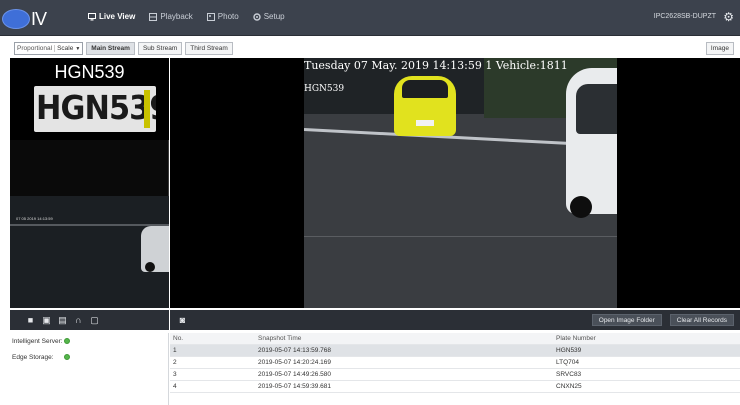  I want to click on stop-icon: ■, so click(30, 320).